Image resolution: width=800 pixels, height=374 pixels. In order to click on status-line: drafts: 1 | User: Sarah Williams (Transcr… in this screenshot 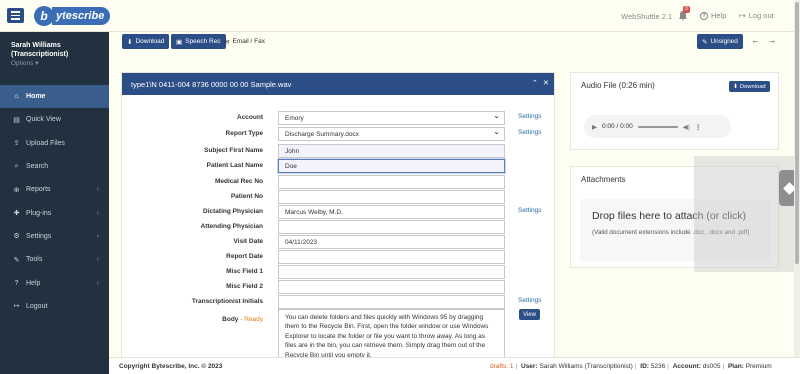, I will do `click(631, 366)`.